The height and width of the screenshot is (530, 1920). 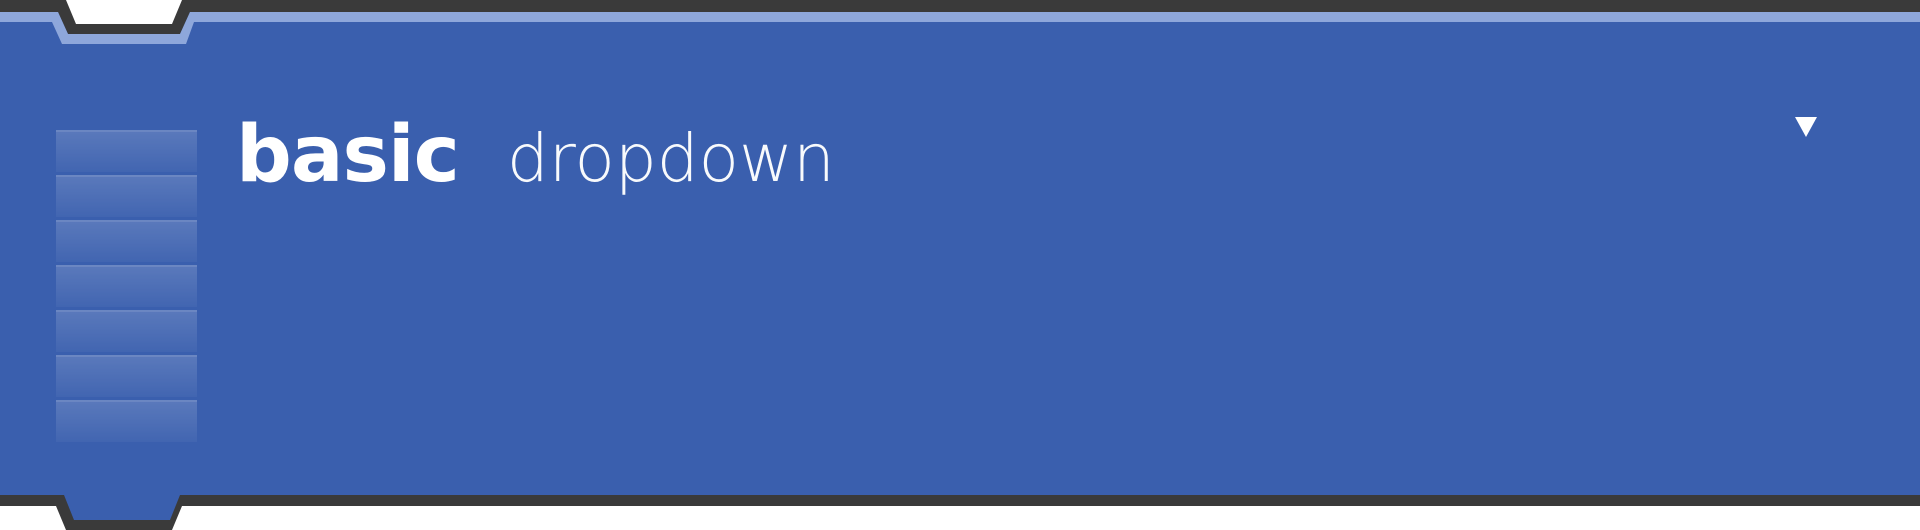 I want to click on block-title: basic dropdown, so click(x=535, y=155).